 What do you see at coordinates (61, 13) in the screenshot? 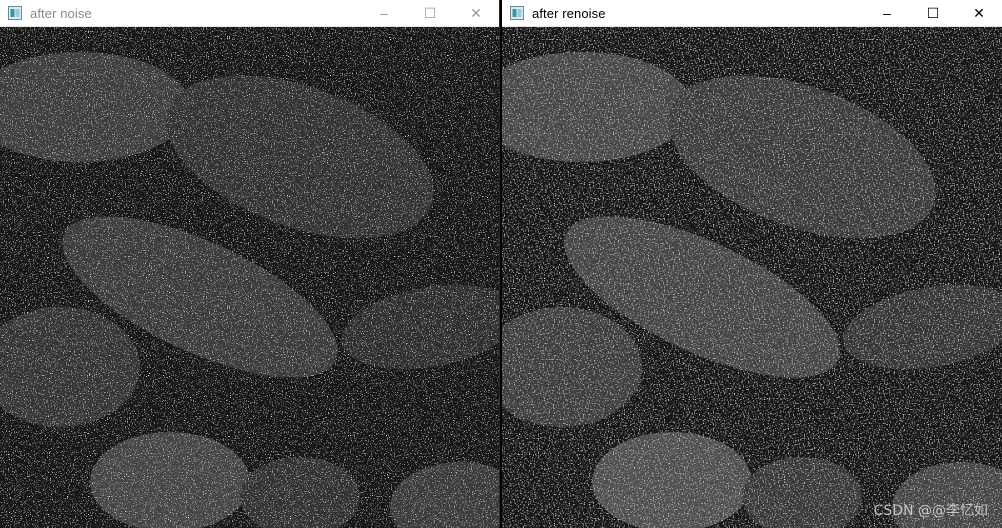
I see `window-title: after noise` at bounding box center [61, 13].